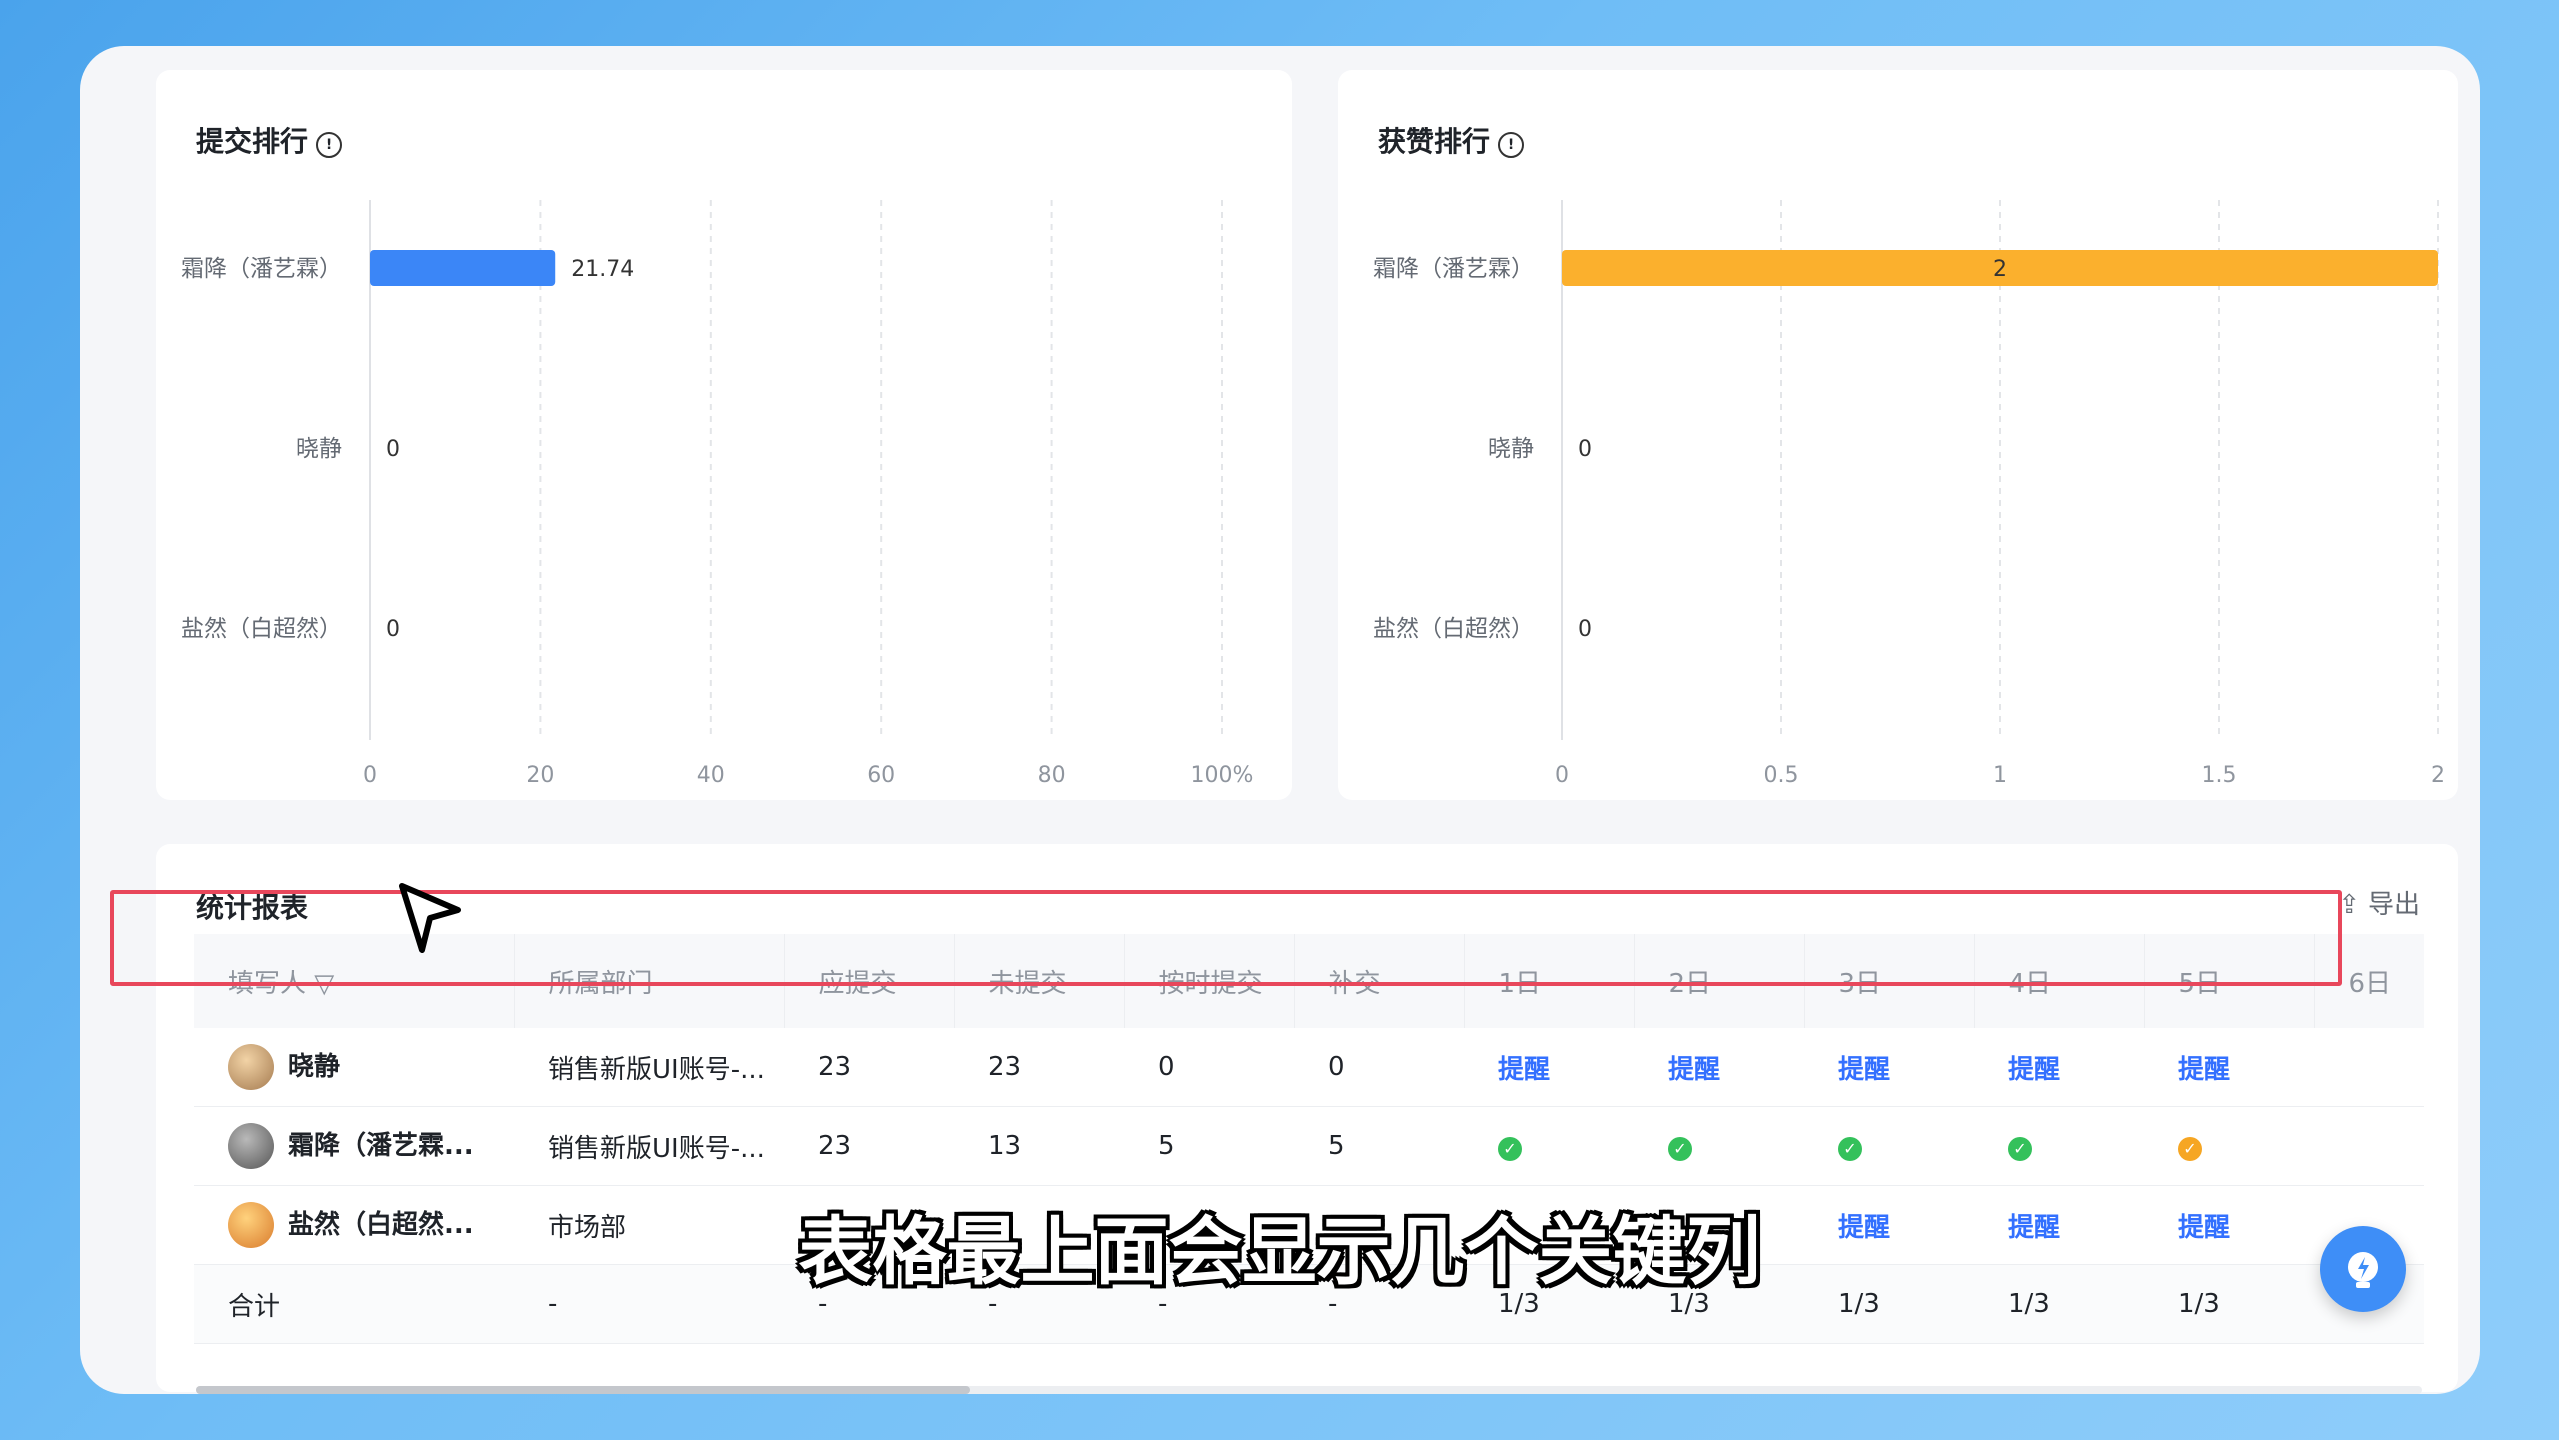 This screenshot has height=1440, width=2559. I want to click on late-submit-cell: 5, so click(1379, 1146).